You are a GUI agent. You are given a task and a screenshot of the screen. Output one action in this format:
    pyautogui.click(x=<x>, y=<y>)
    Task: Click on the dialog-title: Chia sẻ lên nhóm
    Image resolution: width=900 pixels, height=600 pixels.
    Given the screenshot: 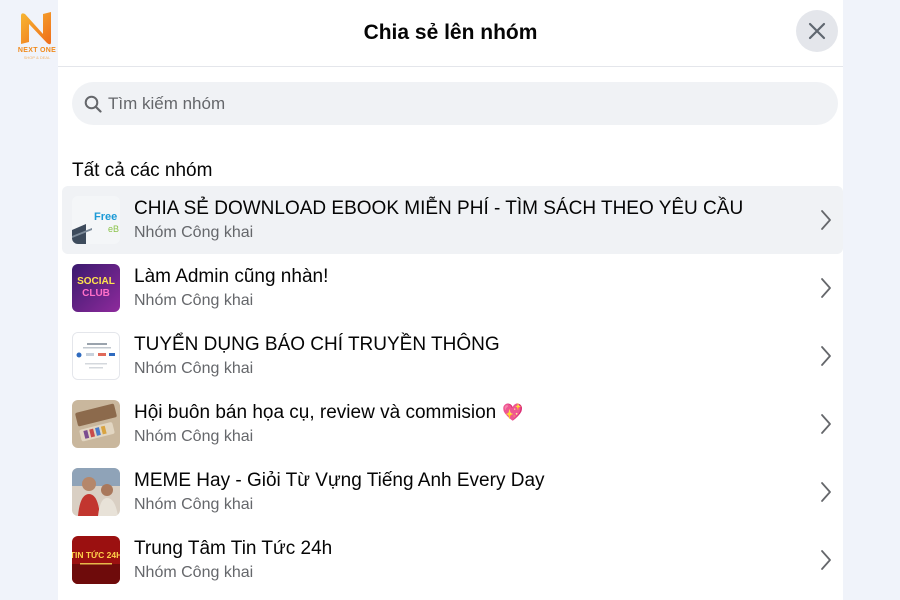 What is the action you would take?
    pyautogui.click(x=450, y=32)
    